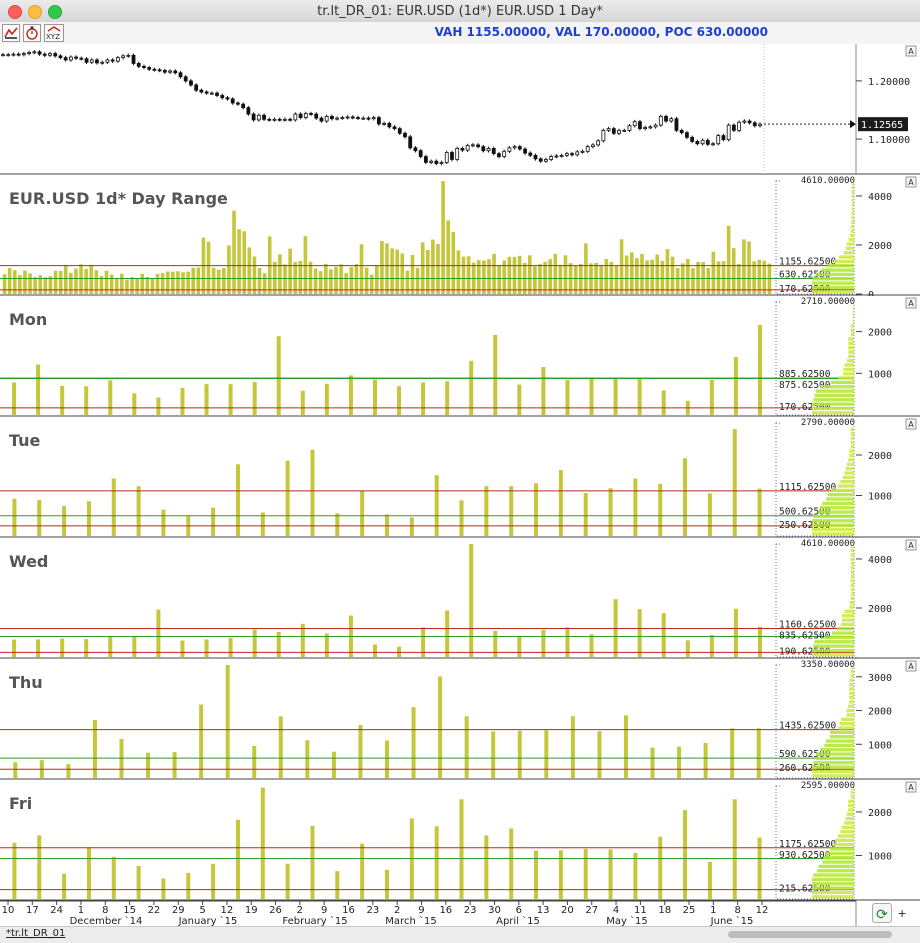  What do you see at coordinates (35, 933) in the screenshot?
I see `document-tab: *tr.lt_DR_01` at bounding box center [35, 933].